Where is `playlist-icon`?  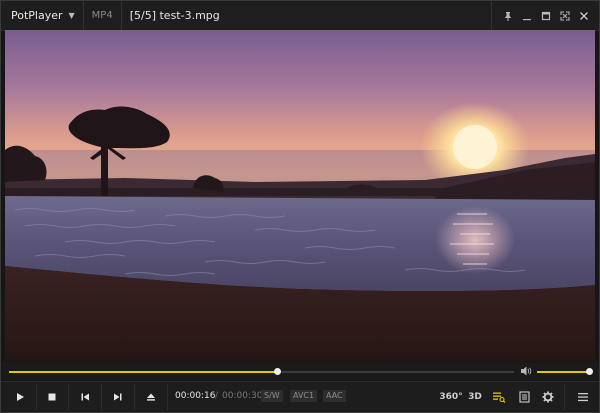
playlist-icon is located at coordinates (499, 397).